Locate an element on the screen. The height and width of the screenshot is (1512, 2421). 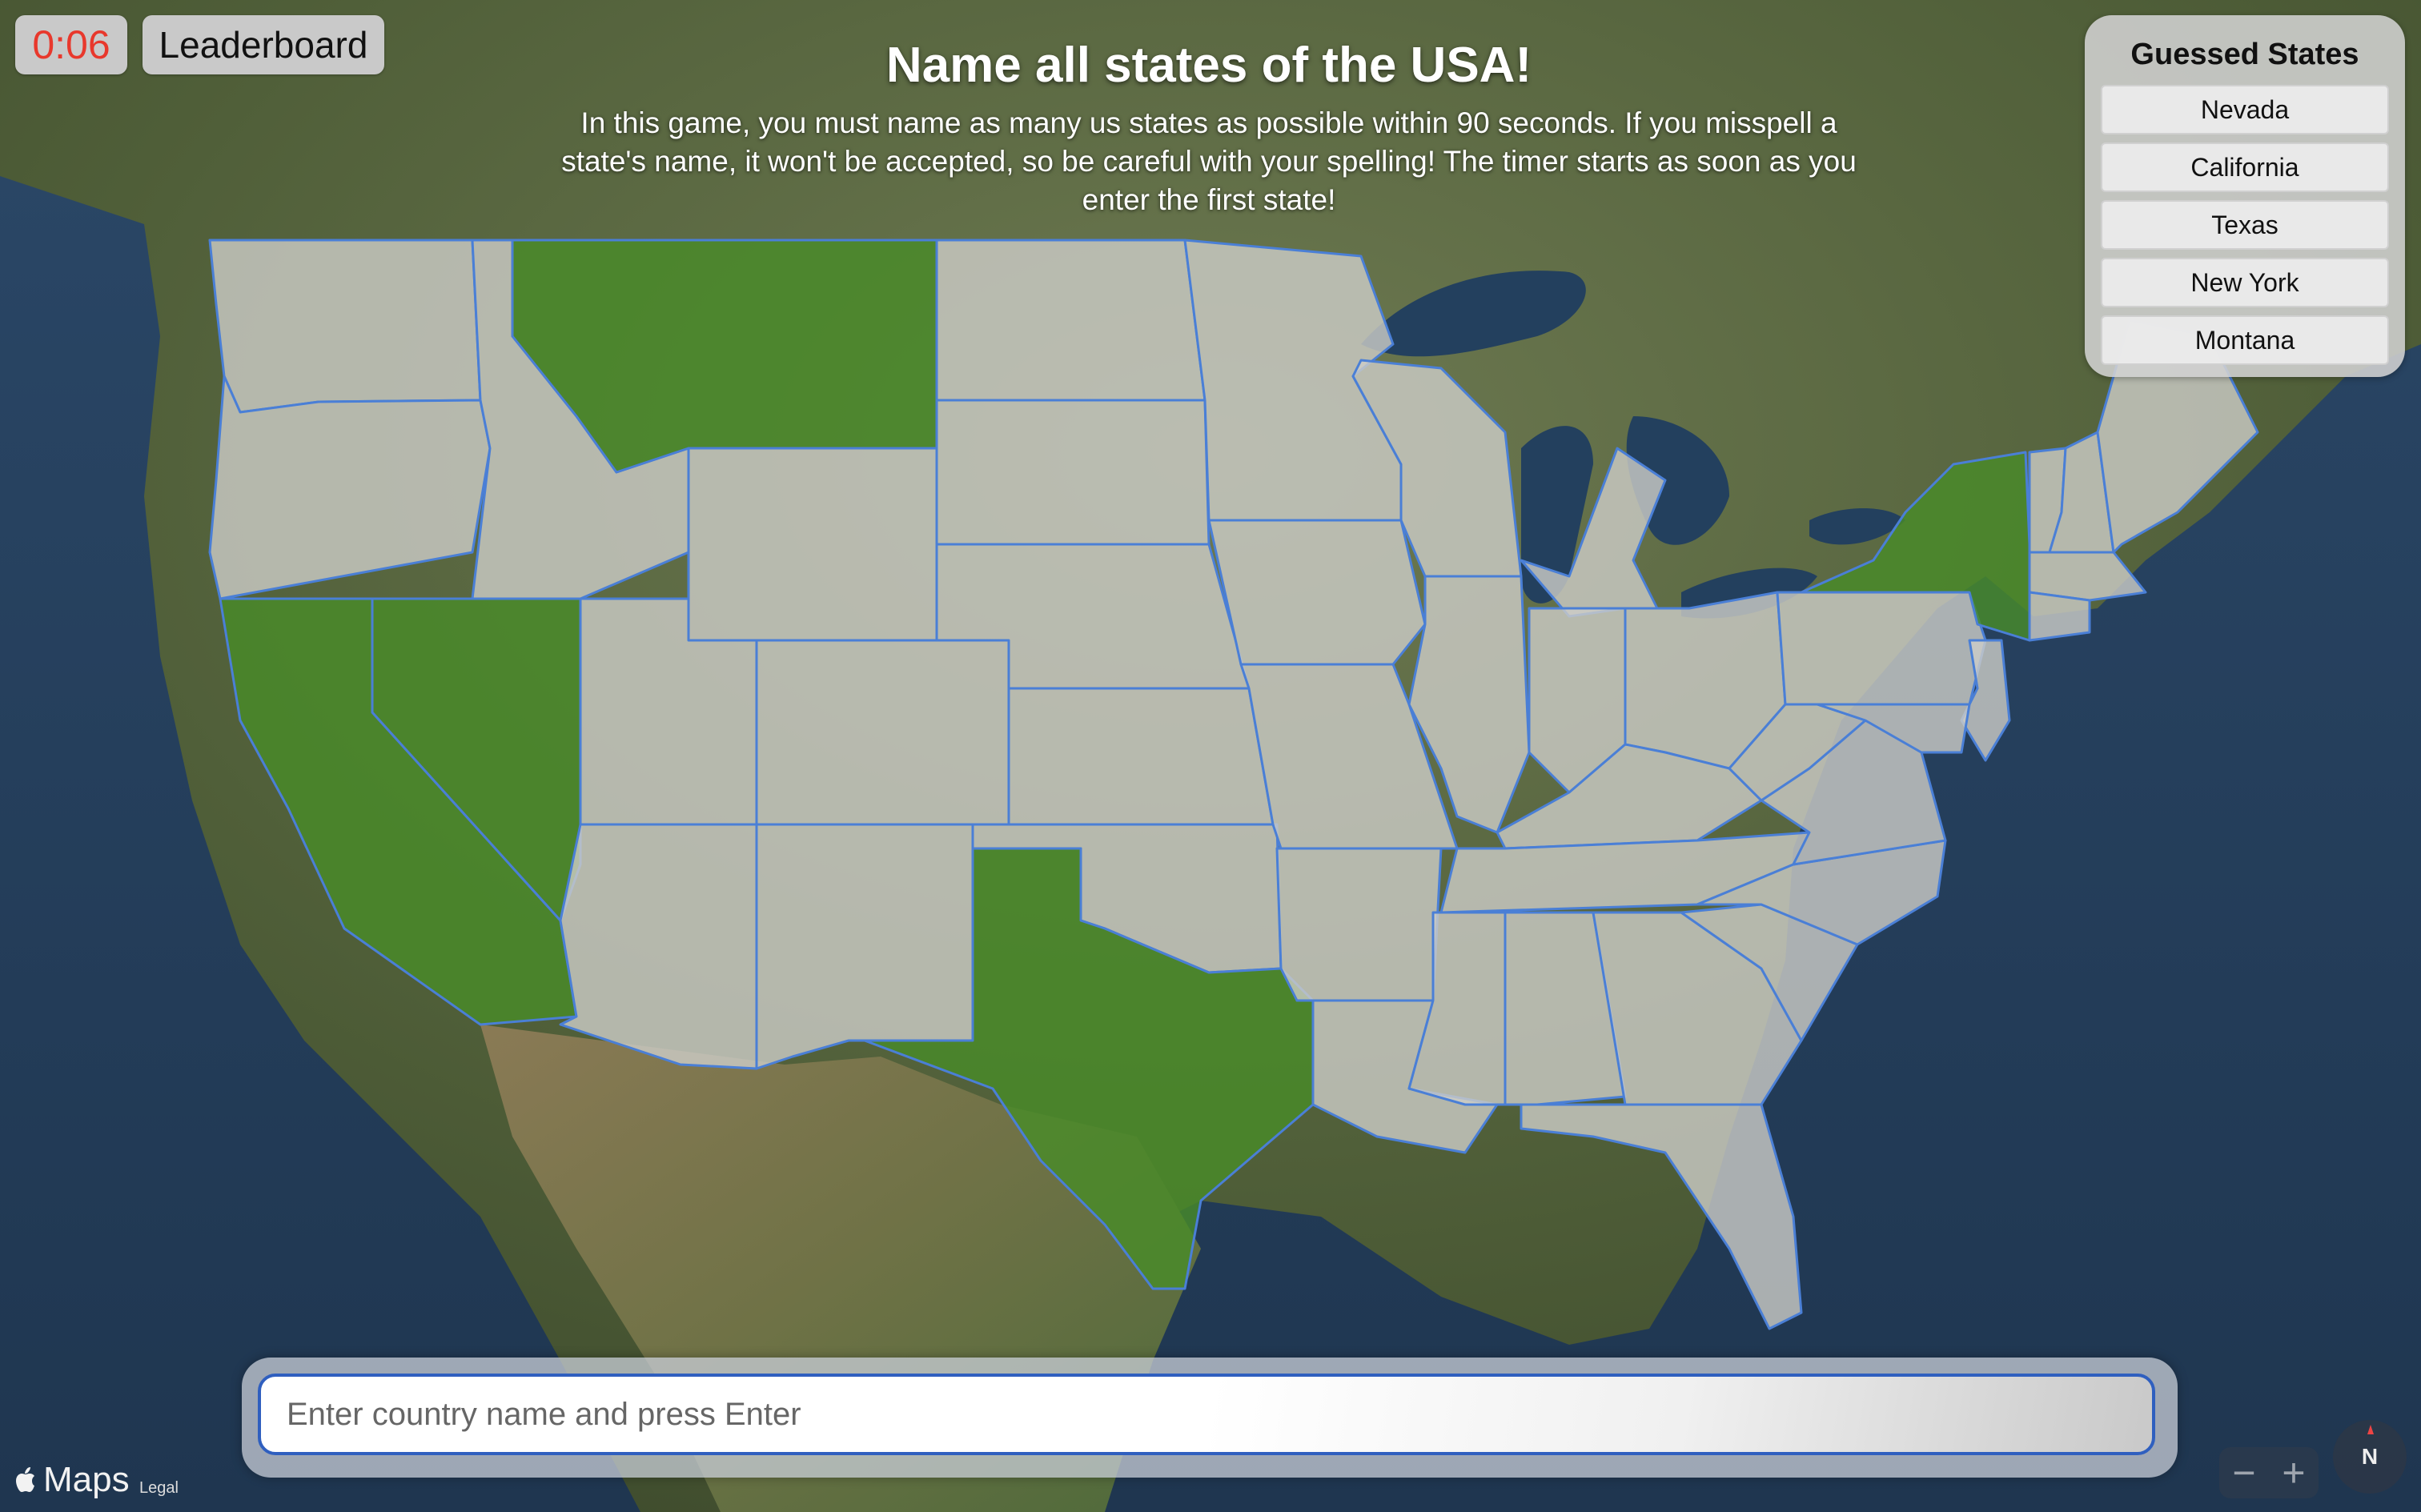
zoom-out-button: − is located at coordinates (2244, 1472).